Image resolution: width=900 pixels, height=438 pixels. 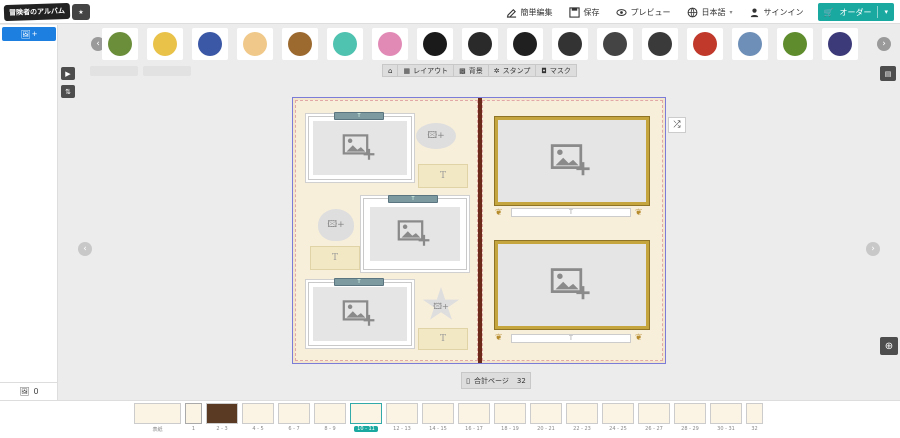 What do you see at coordinates (546, 418) in the screenshot?
I see `page-thumbnail: 20 - 21` at bounding box center [546, 418].